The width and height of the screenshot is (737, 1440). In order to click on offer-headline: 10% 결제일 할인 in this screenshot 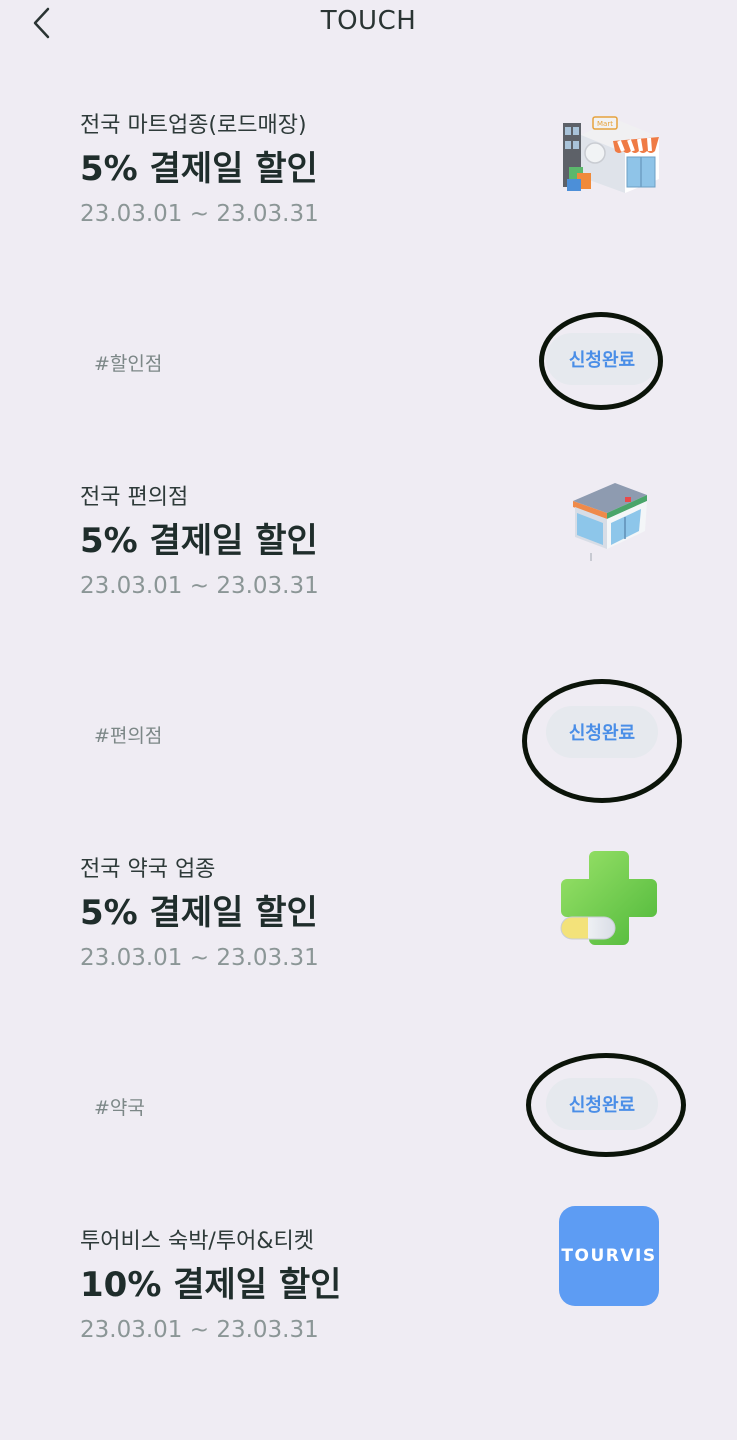, I will do `click(211, 1285)`.